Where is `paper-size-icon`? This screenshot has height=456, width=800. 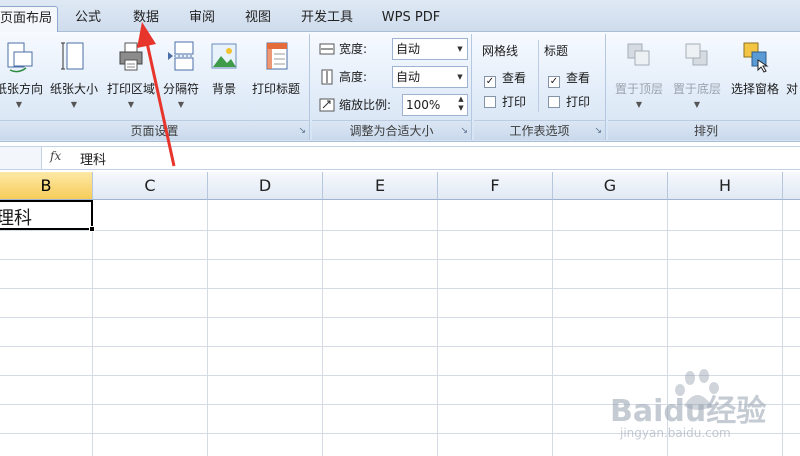 paper-size-icon is located at coordinates (72, 56).